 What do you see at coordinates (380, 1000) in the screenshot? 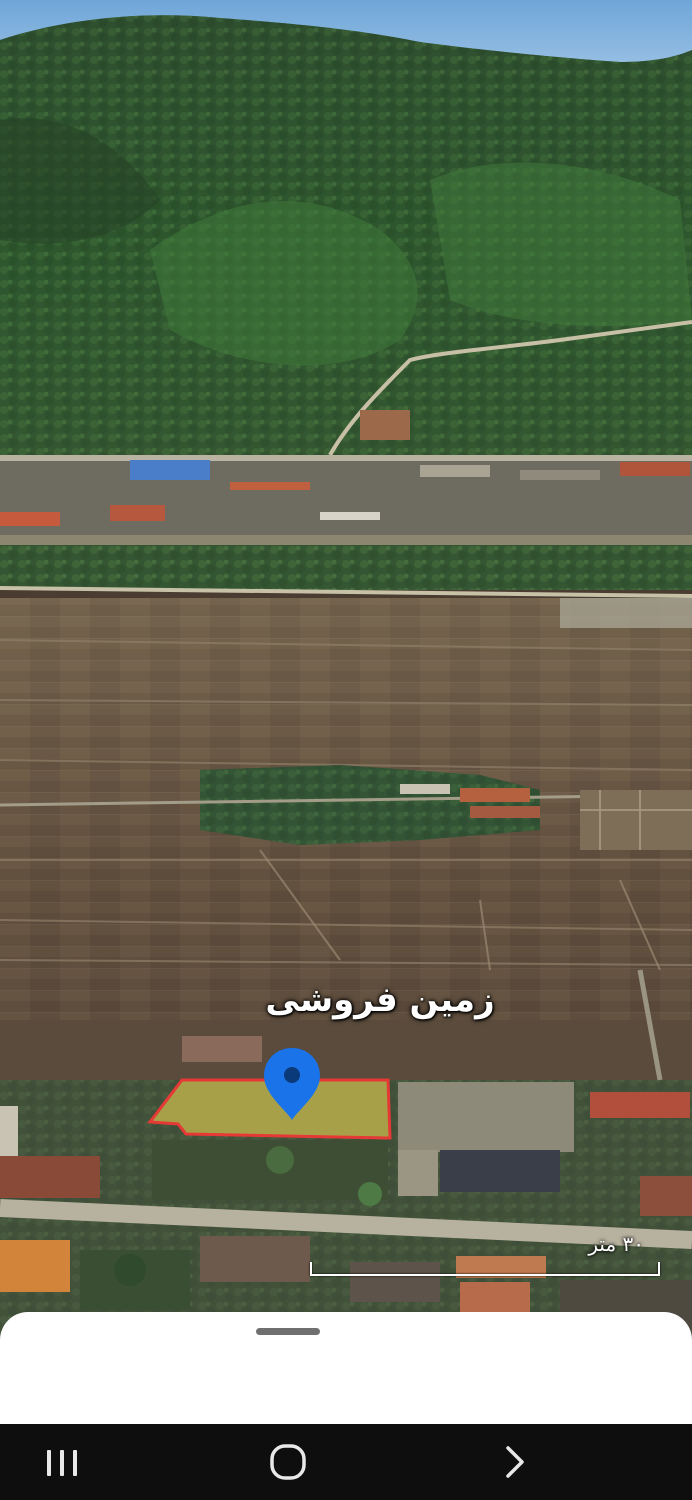
I see `place-label: زمین فروشی` at bounding box center [380, 1000].